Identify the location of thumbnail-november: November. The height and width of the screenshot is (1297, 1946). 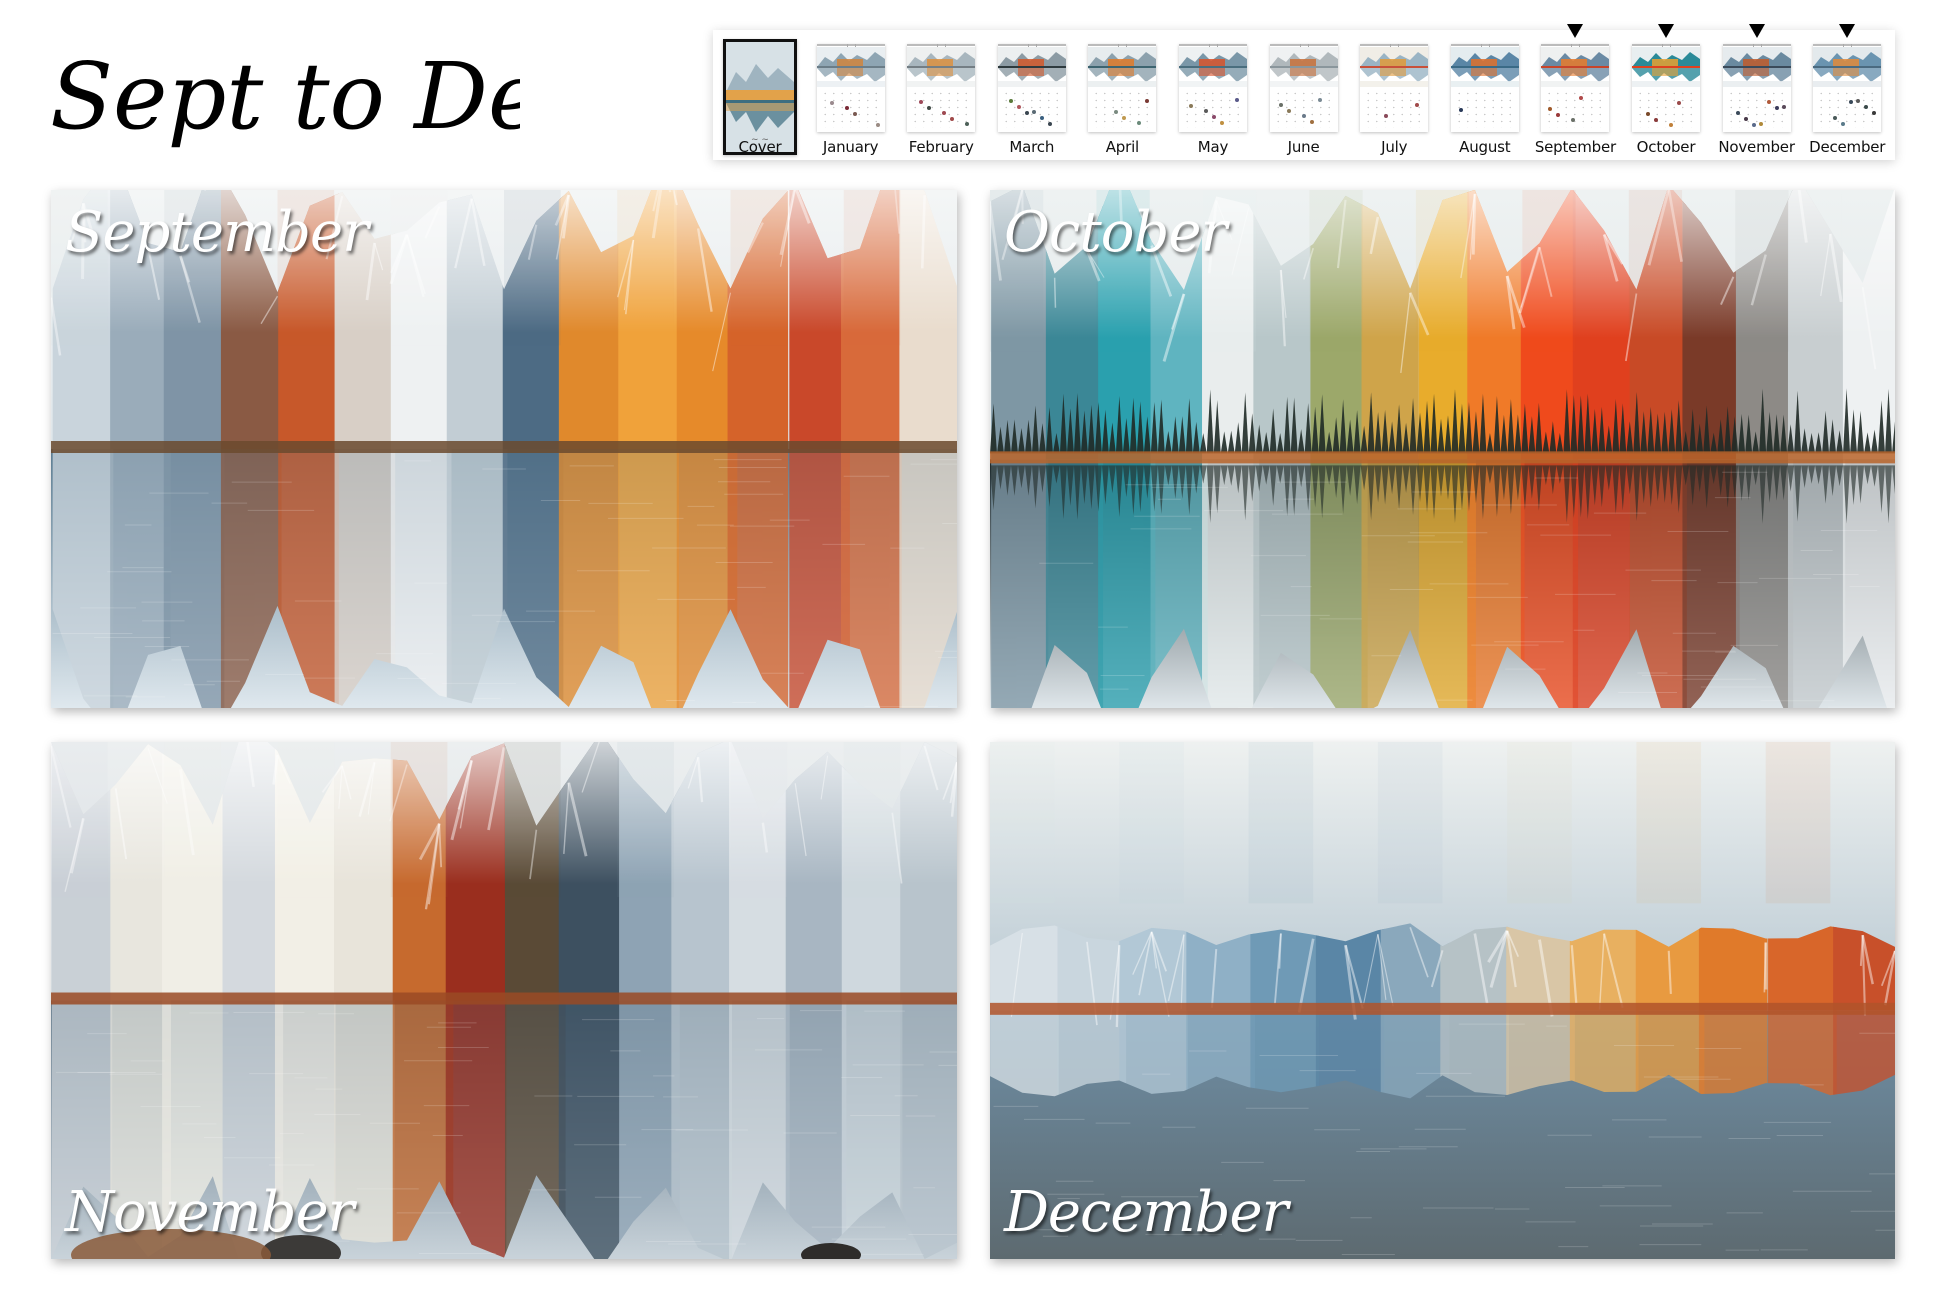
(1757, 91).